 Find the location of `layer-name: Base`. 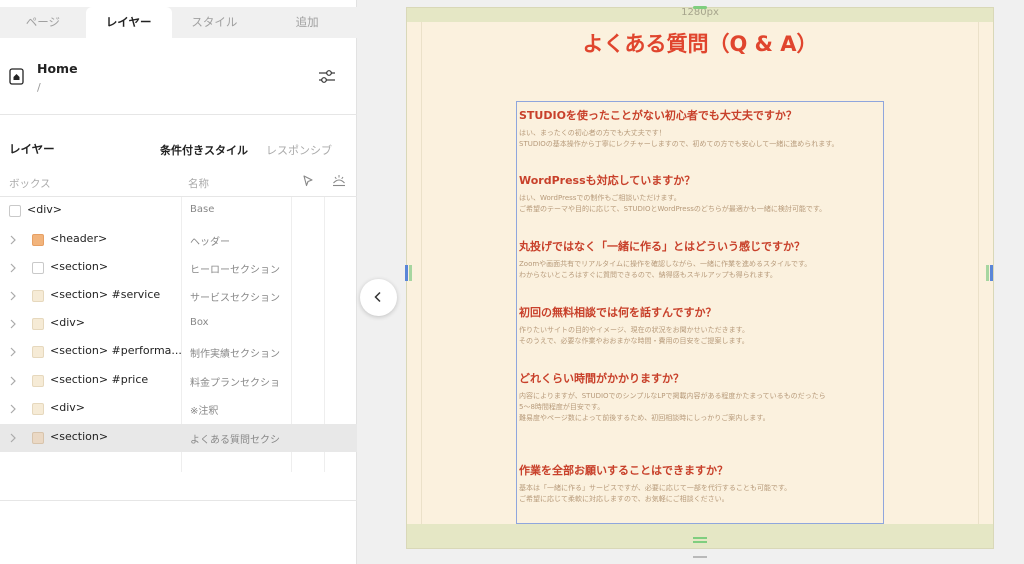

layer-name: Base is located at coordinates (202, 209).